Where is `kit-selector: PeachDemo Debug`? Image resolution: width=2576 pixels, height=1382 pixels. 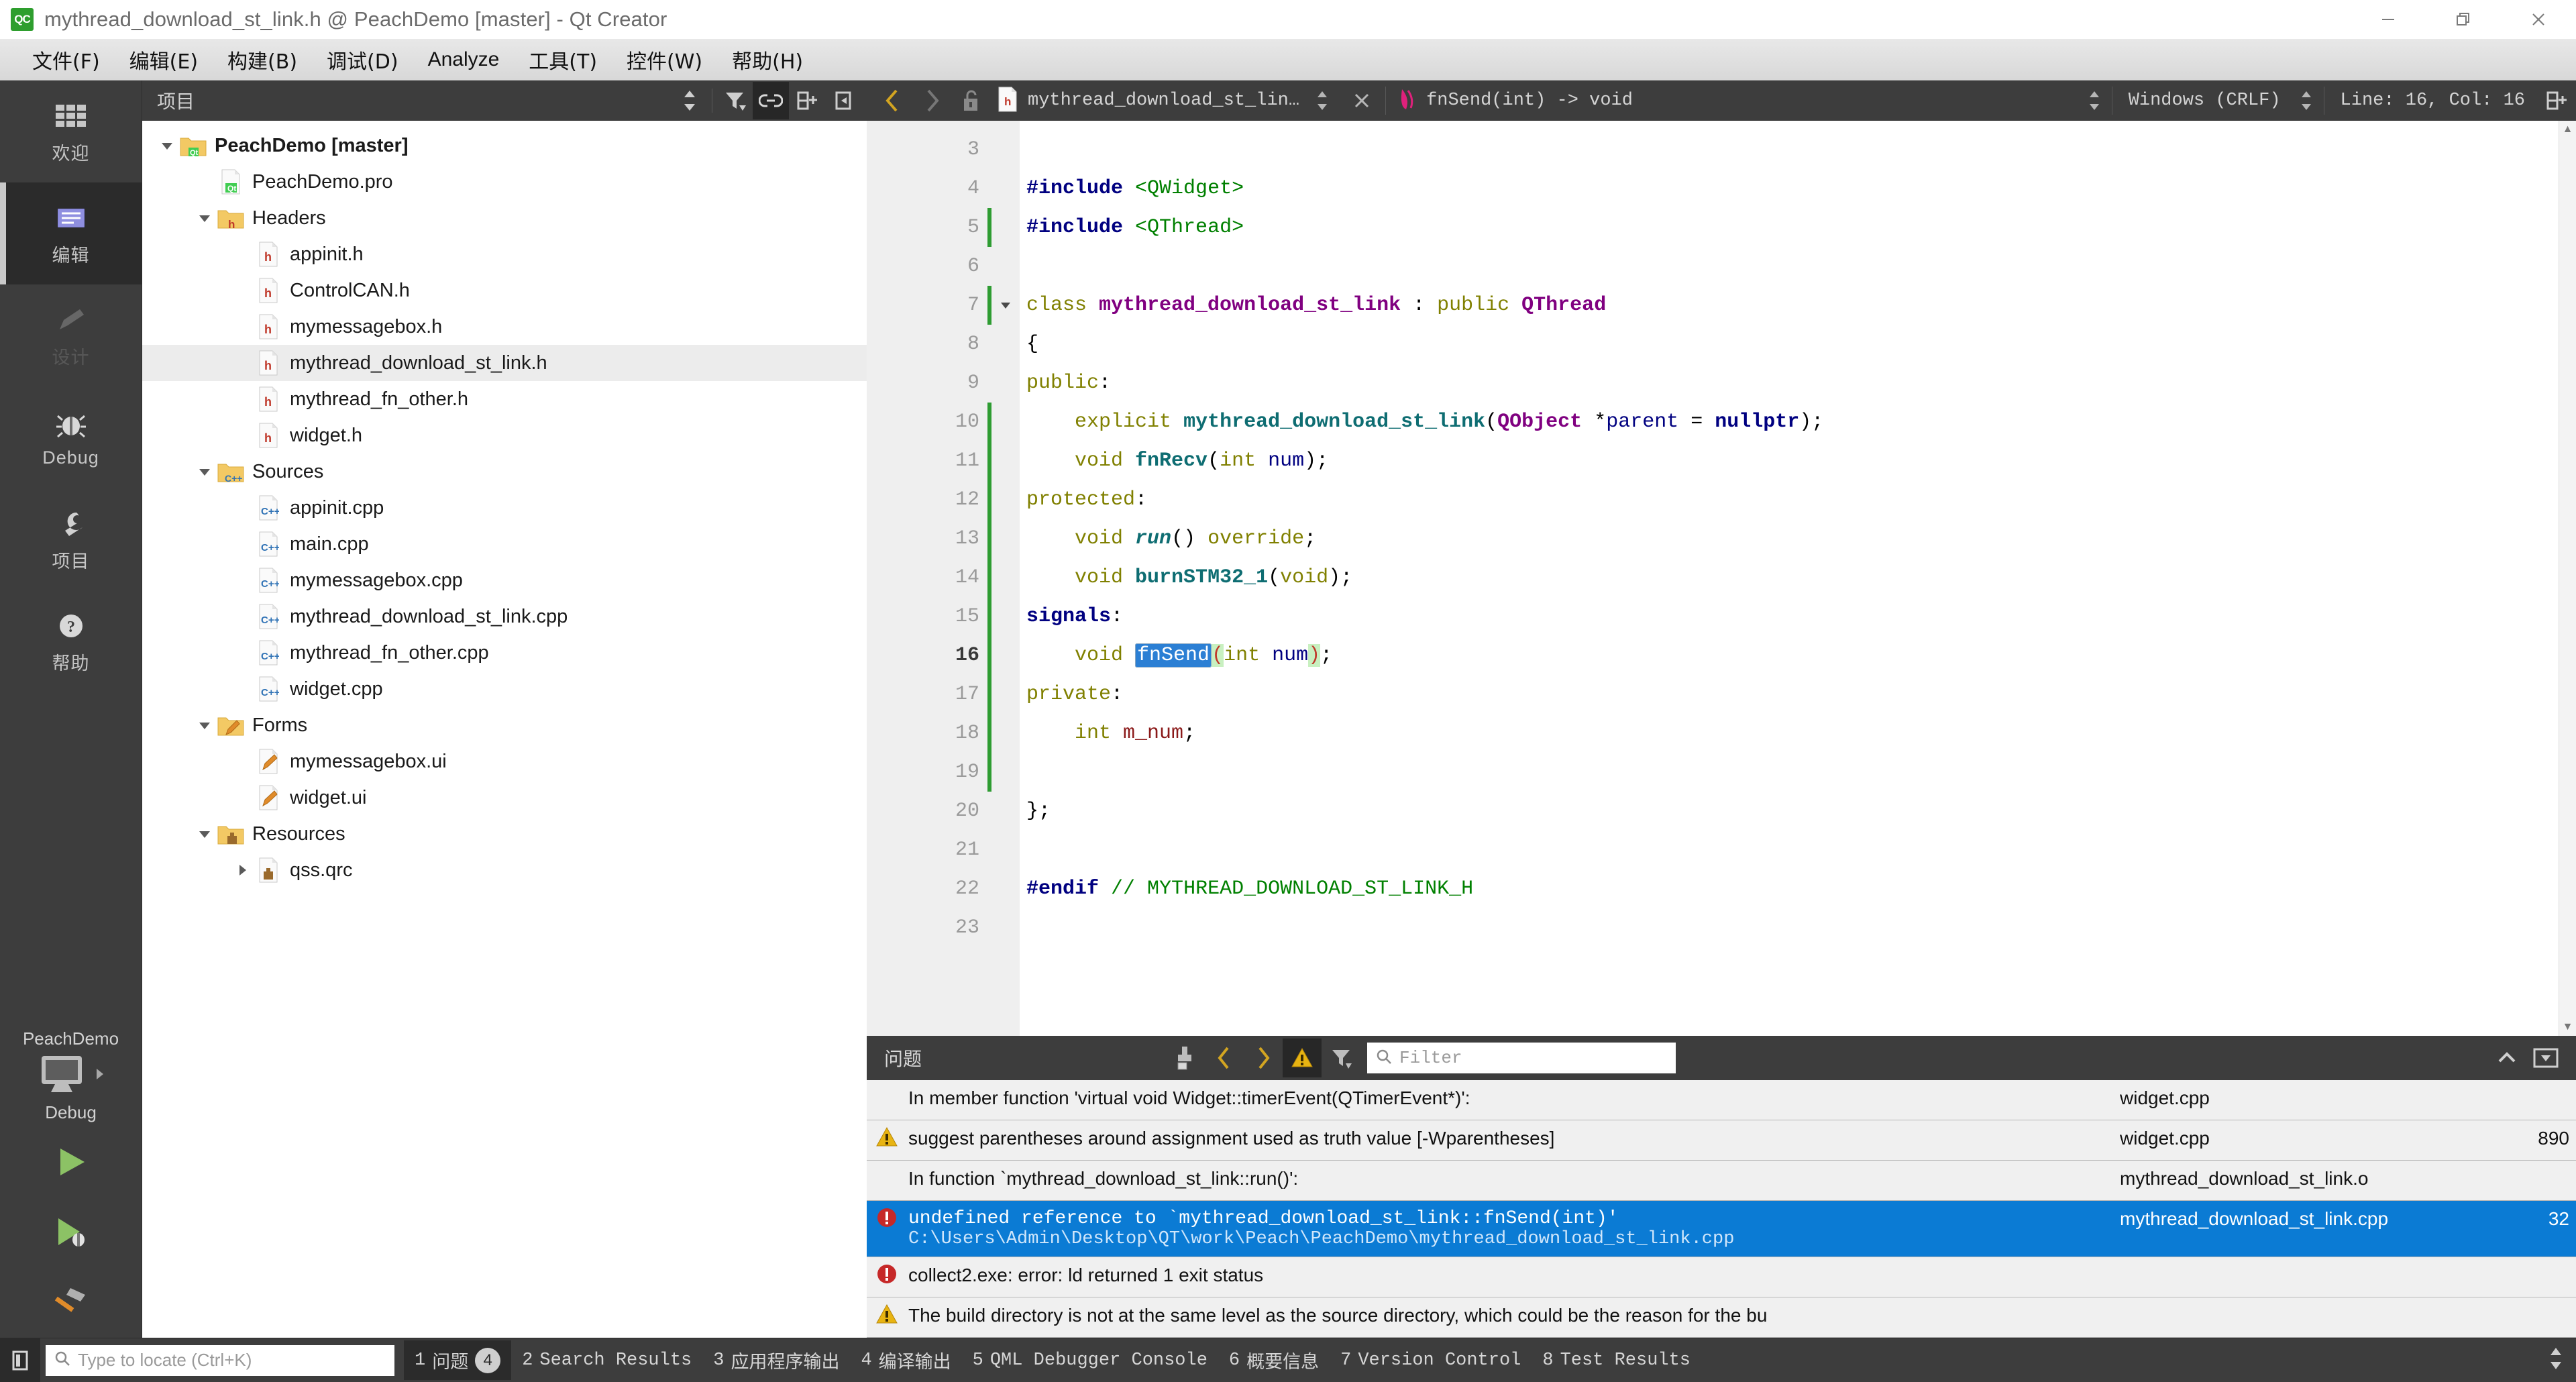
kit-selector: PeachDemo Debug is located at coordinates (71, 1078).